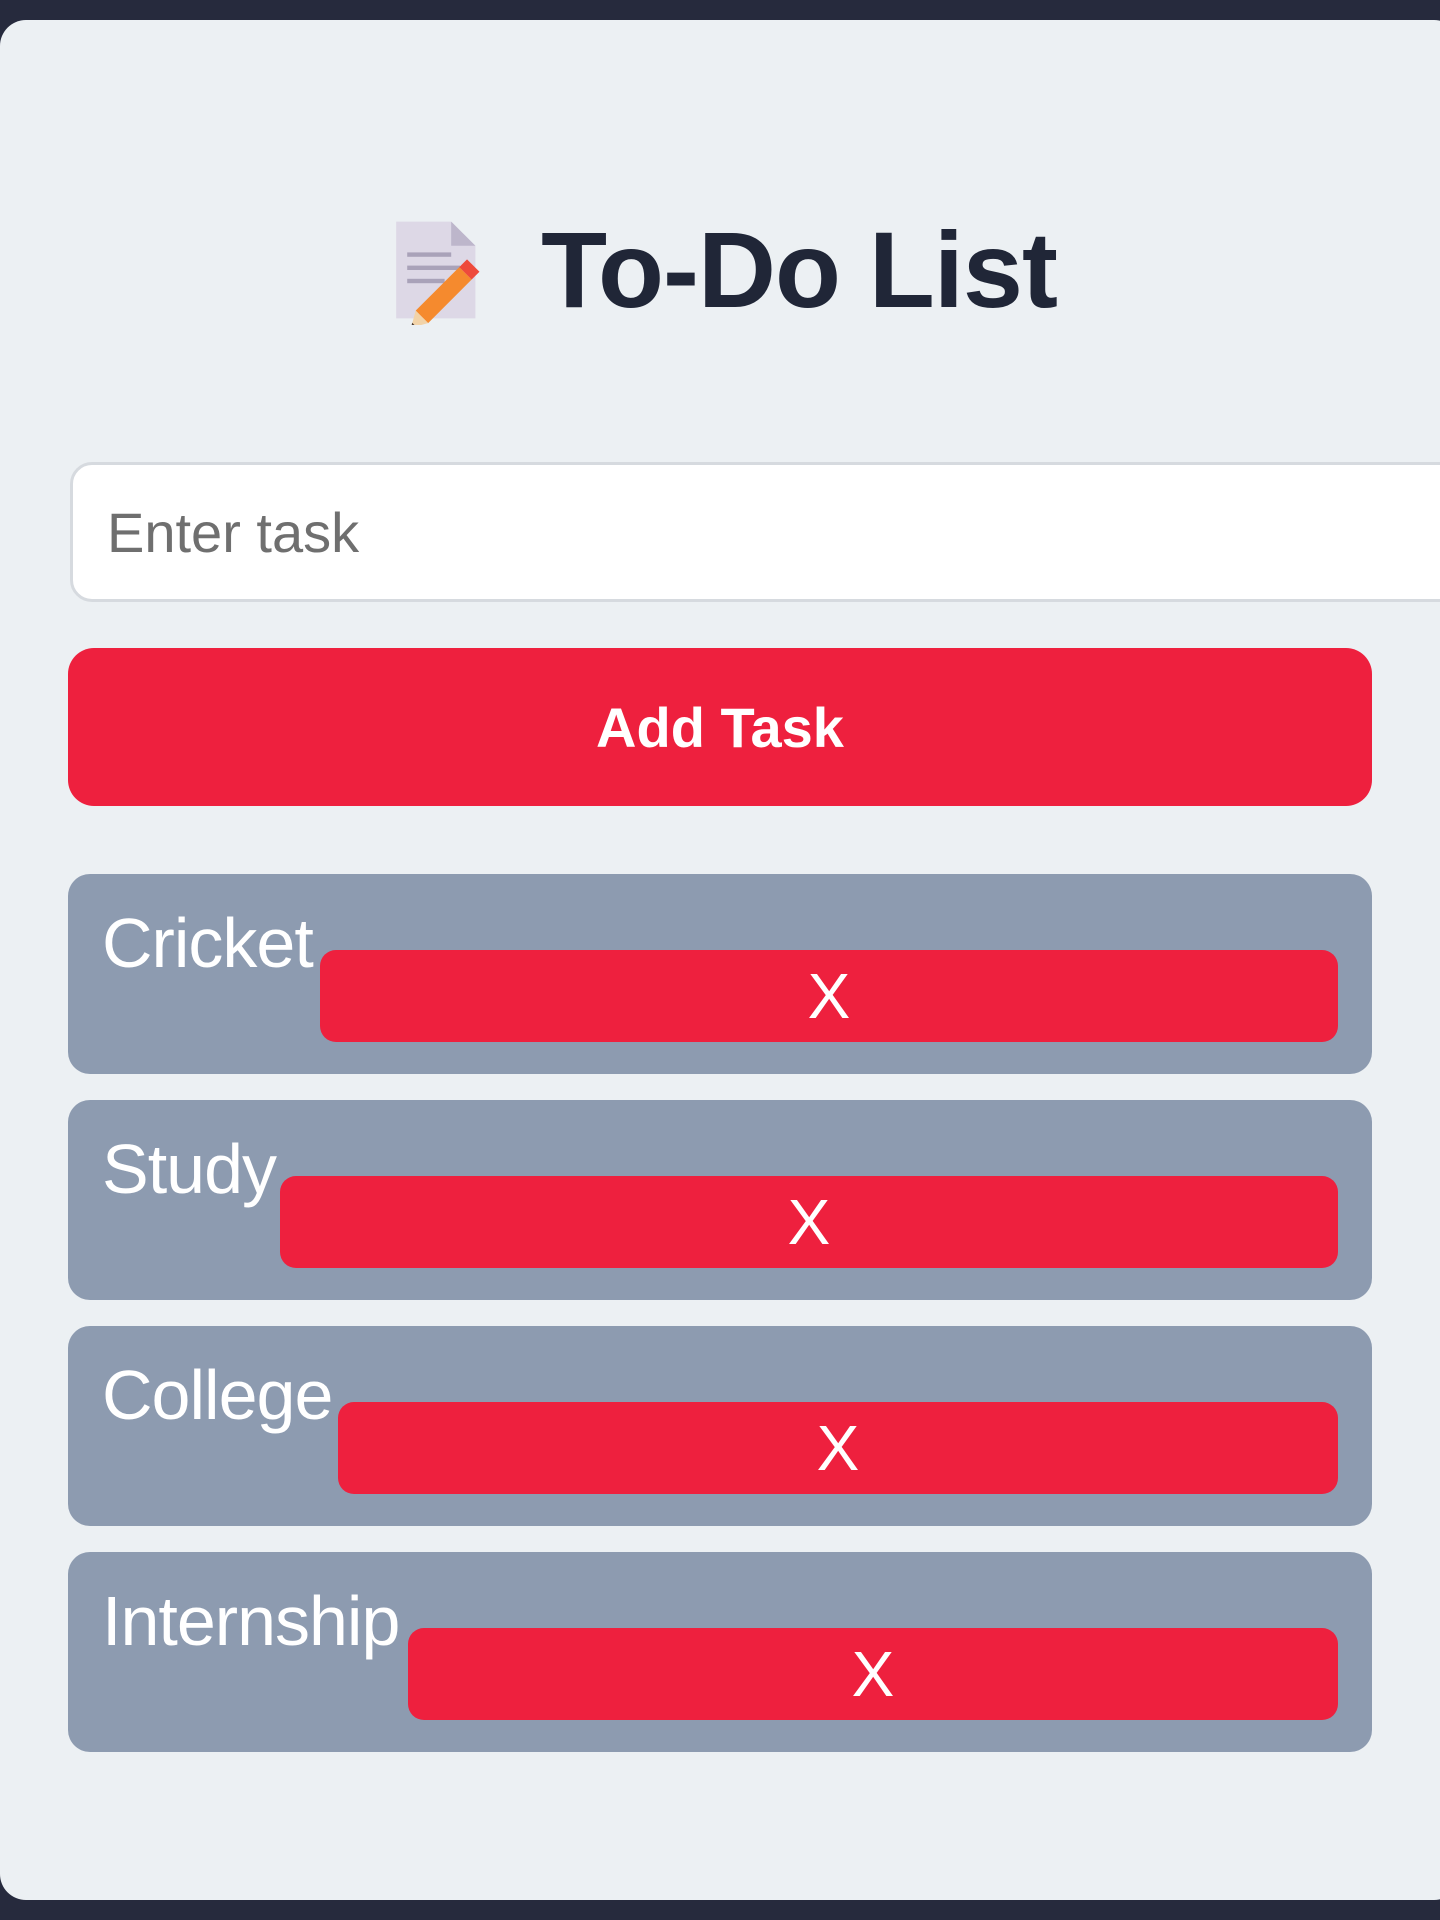  I want to click on memo-pencil-icon, so click(438, 273).